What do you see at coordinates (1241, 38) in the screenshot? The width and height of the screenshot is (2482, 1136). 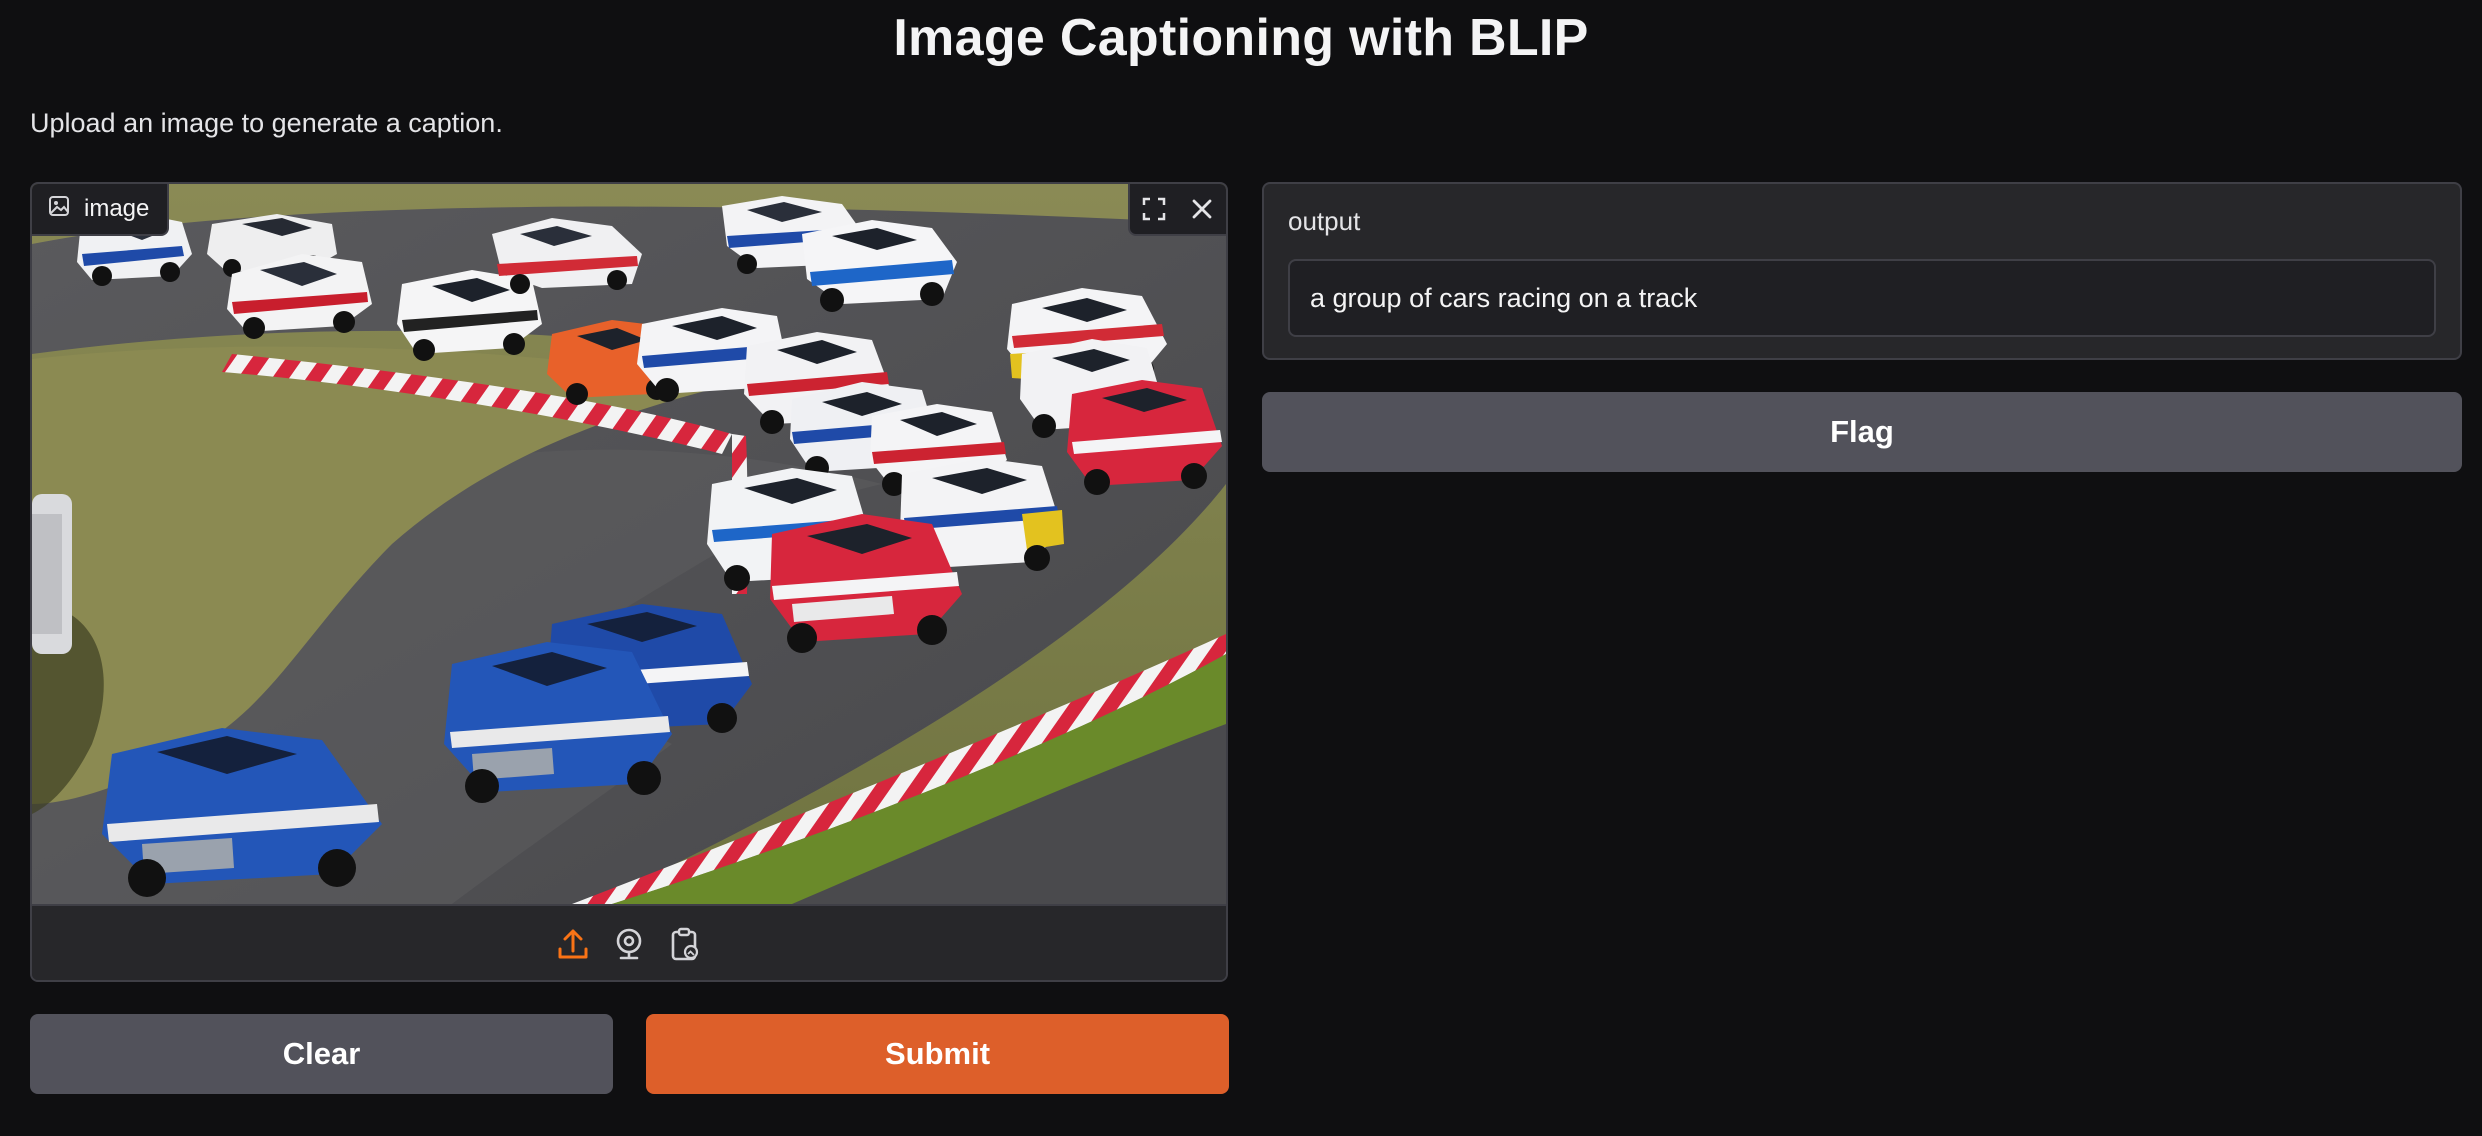 I see `page-title: Image Captioning with BLIP` at bounding box center [1241, 38].